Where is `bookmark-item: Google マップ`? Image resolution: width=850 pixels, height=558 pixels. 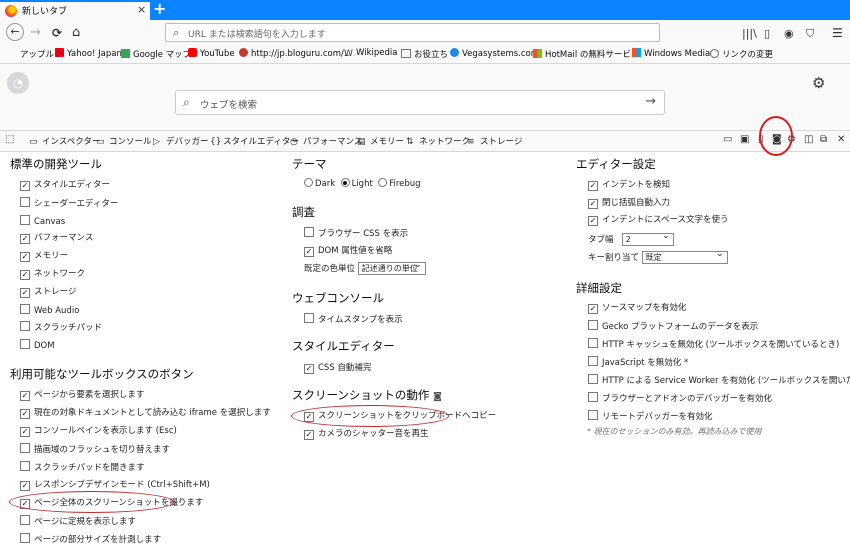 bookmark-item: Google マップ is located at coordinates (156, 54).